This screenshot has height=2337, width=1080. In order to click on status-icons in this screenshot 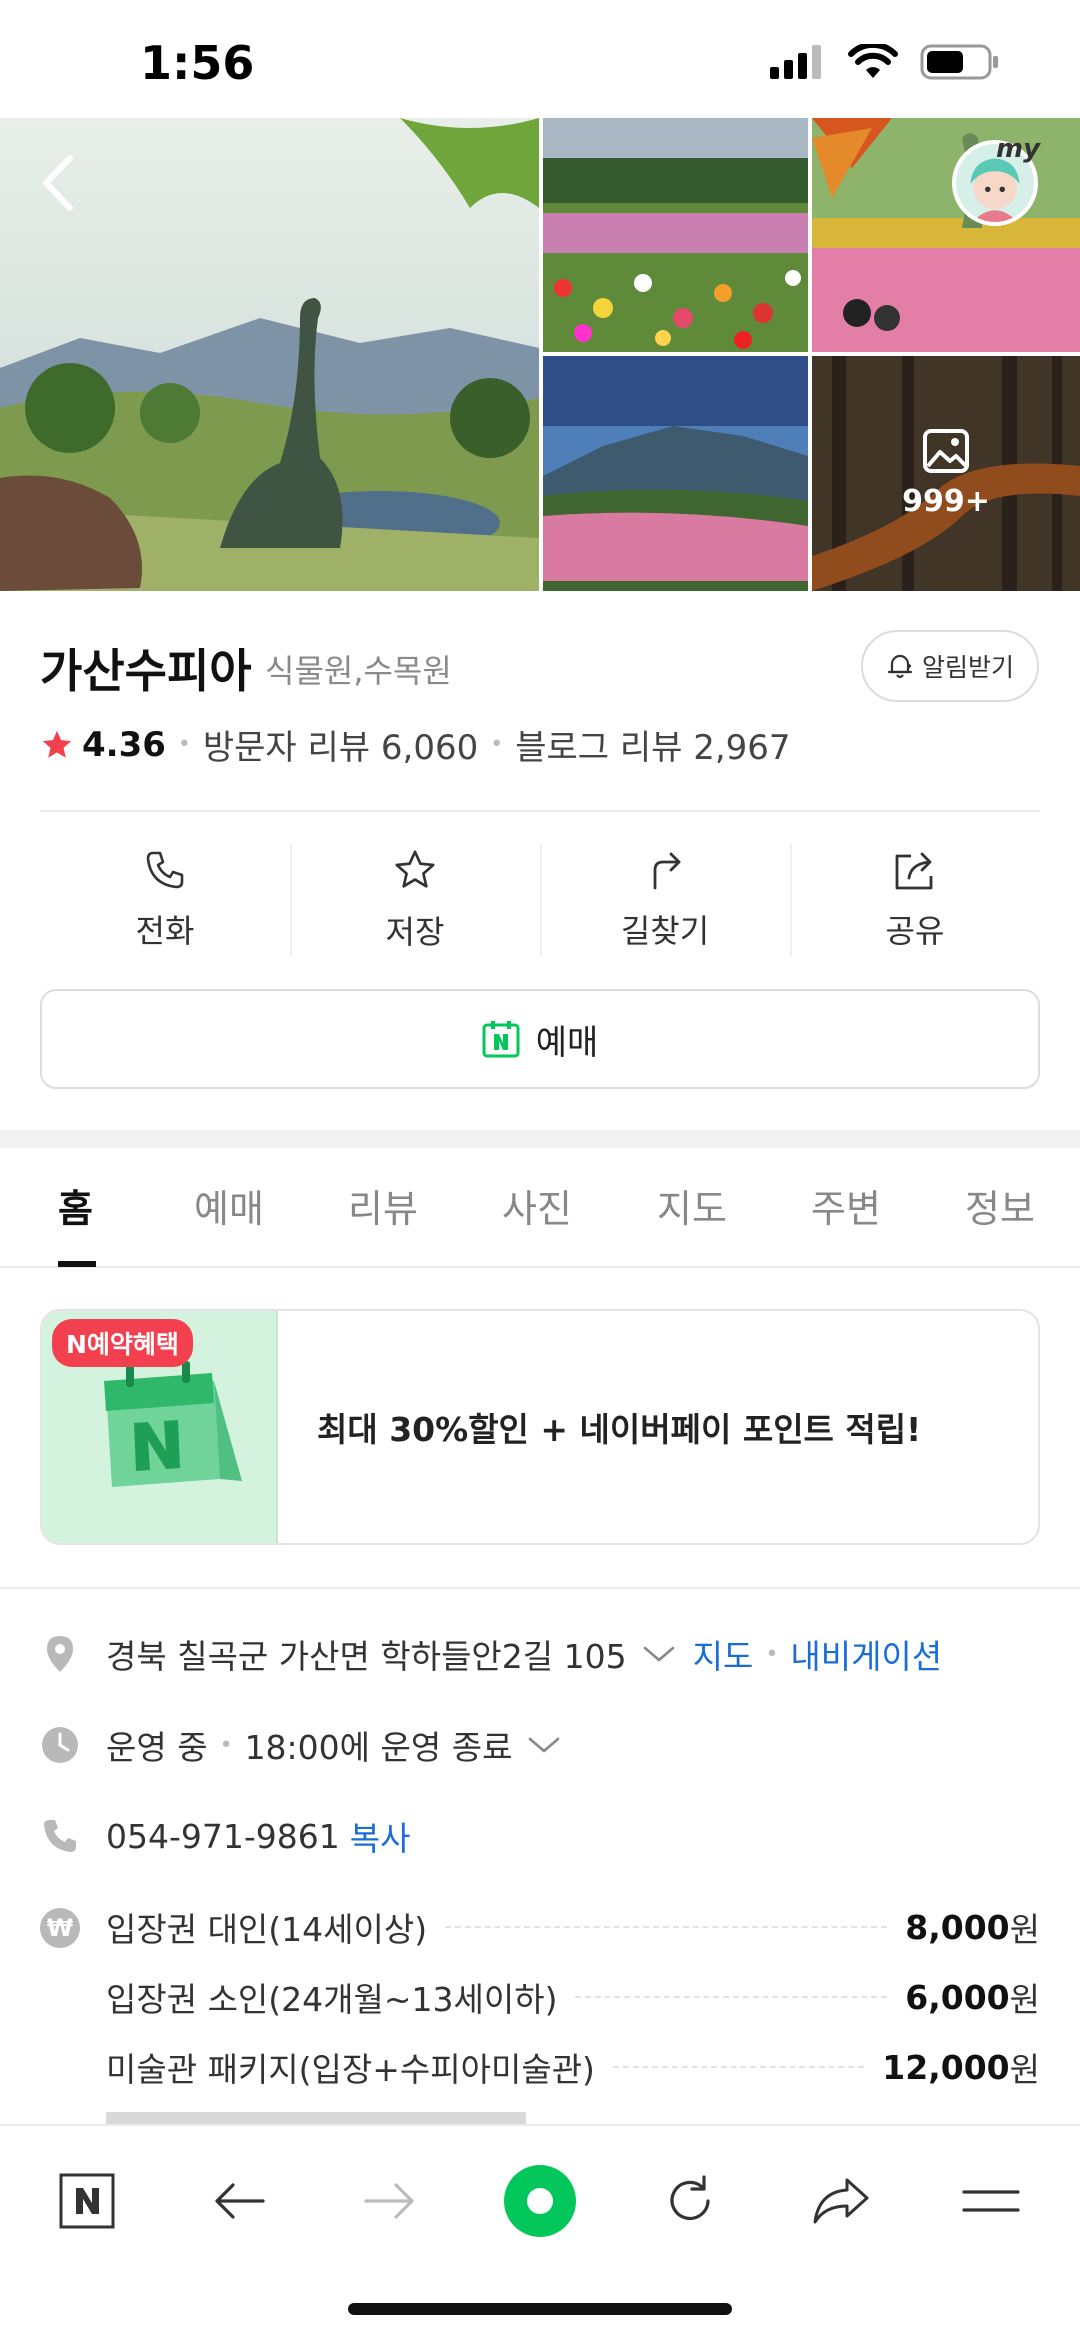, I will do `click(885, 62)`.